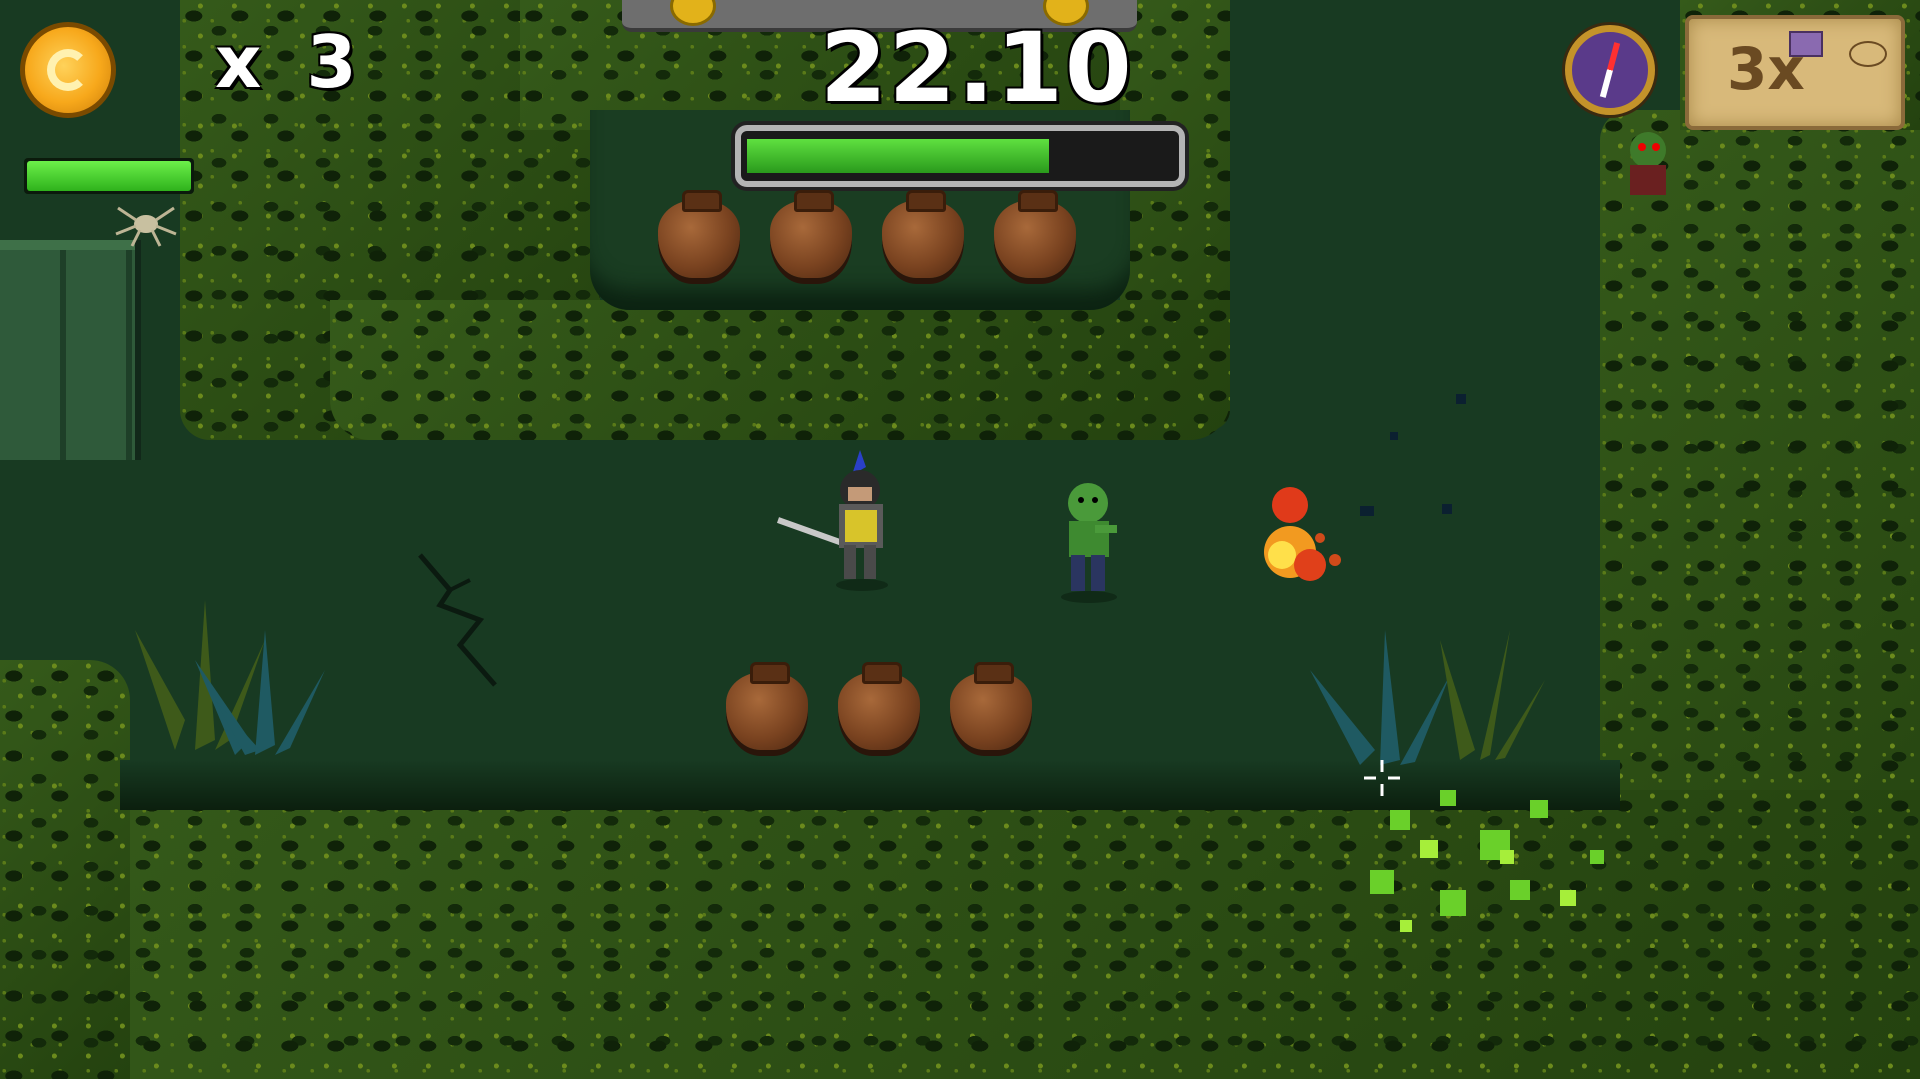 The width and height of the screenshot is (1920, 1079). I want to click on player-health-bar, so click(109, 176).